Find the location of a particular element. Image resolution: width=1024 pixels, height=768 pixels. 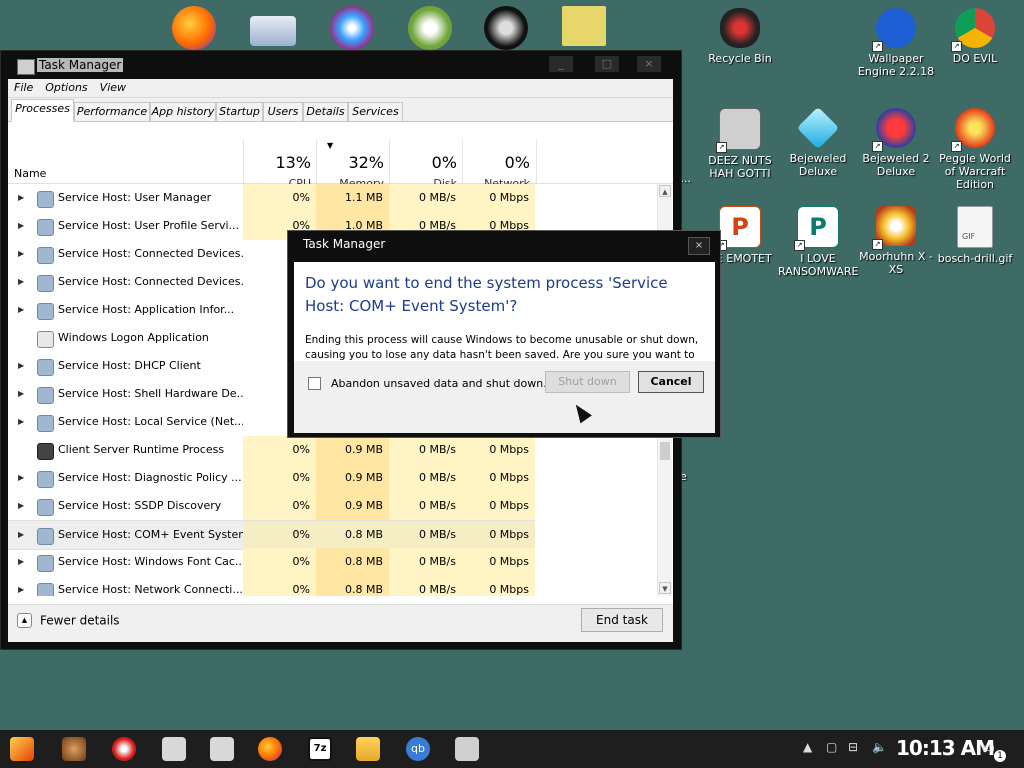

end-task-button: End task is located at coordinates (622, 620).